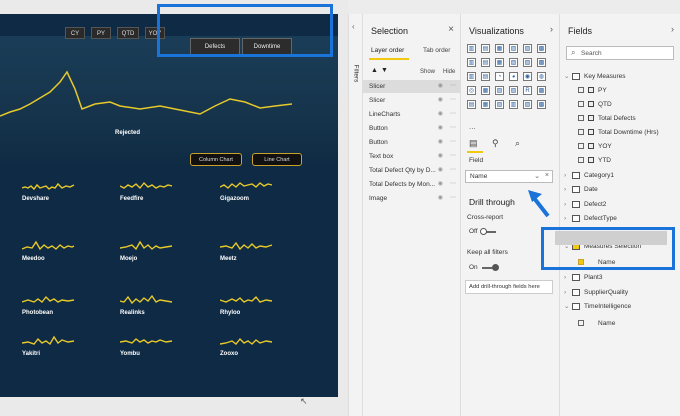  I want to click on analytics-magnifier-icon: ⌕, so click(517, 143).